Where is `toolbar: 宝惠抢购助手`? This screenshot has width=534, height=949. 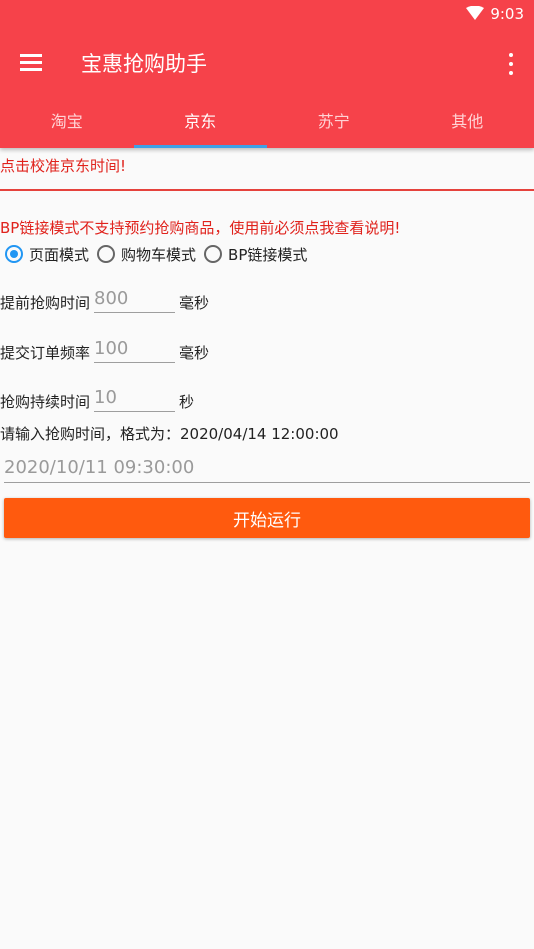 toolbar: 宝惠抢购助手 is located at coordinates (267, 64).